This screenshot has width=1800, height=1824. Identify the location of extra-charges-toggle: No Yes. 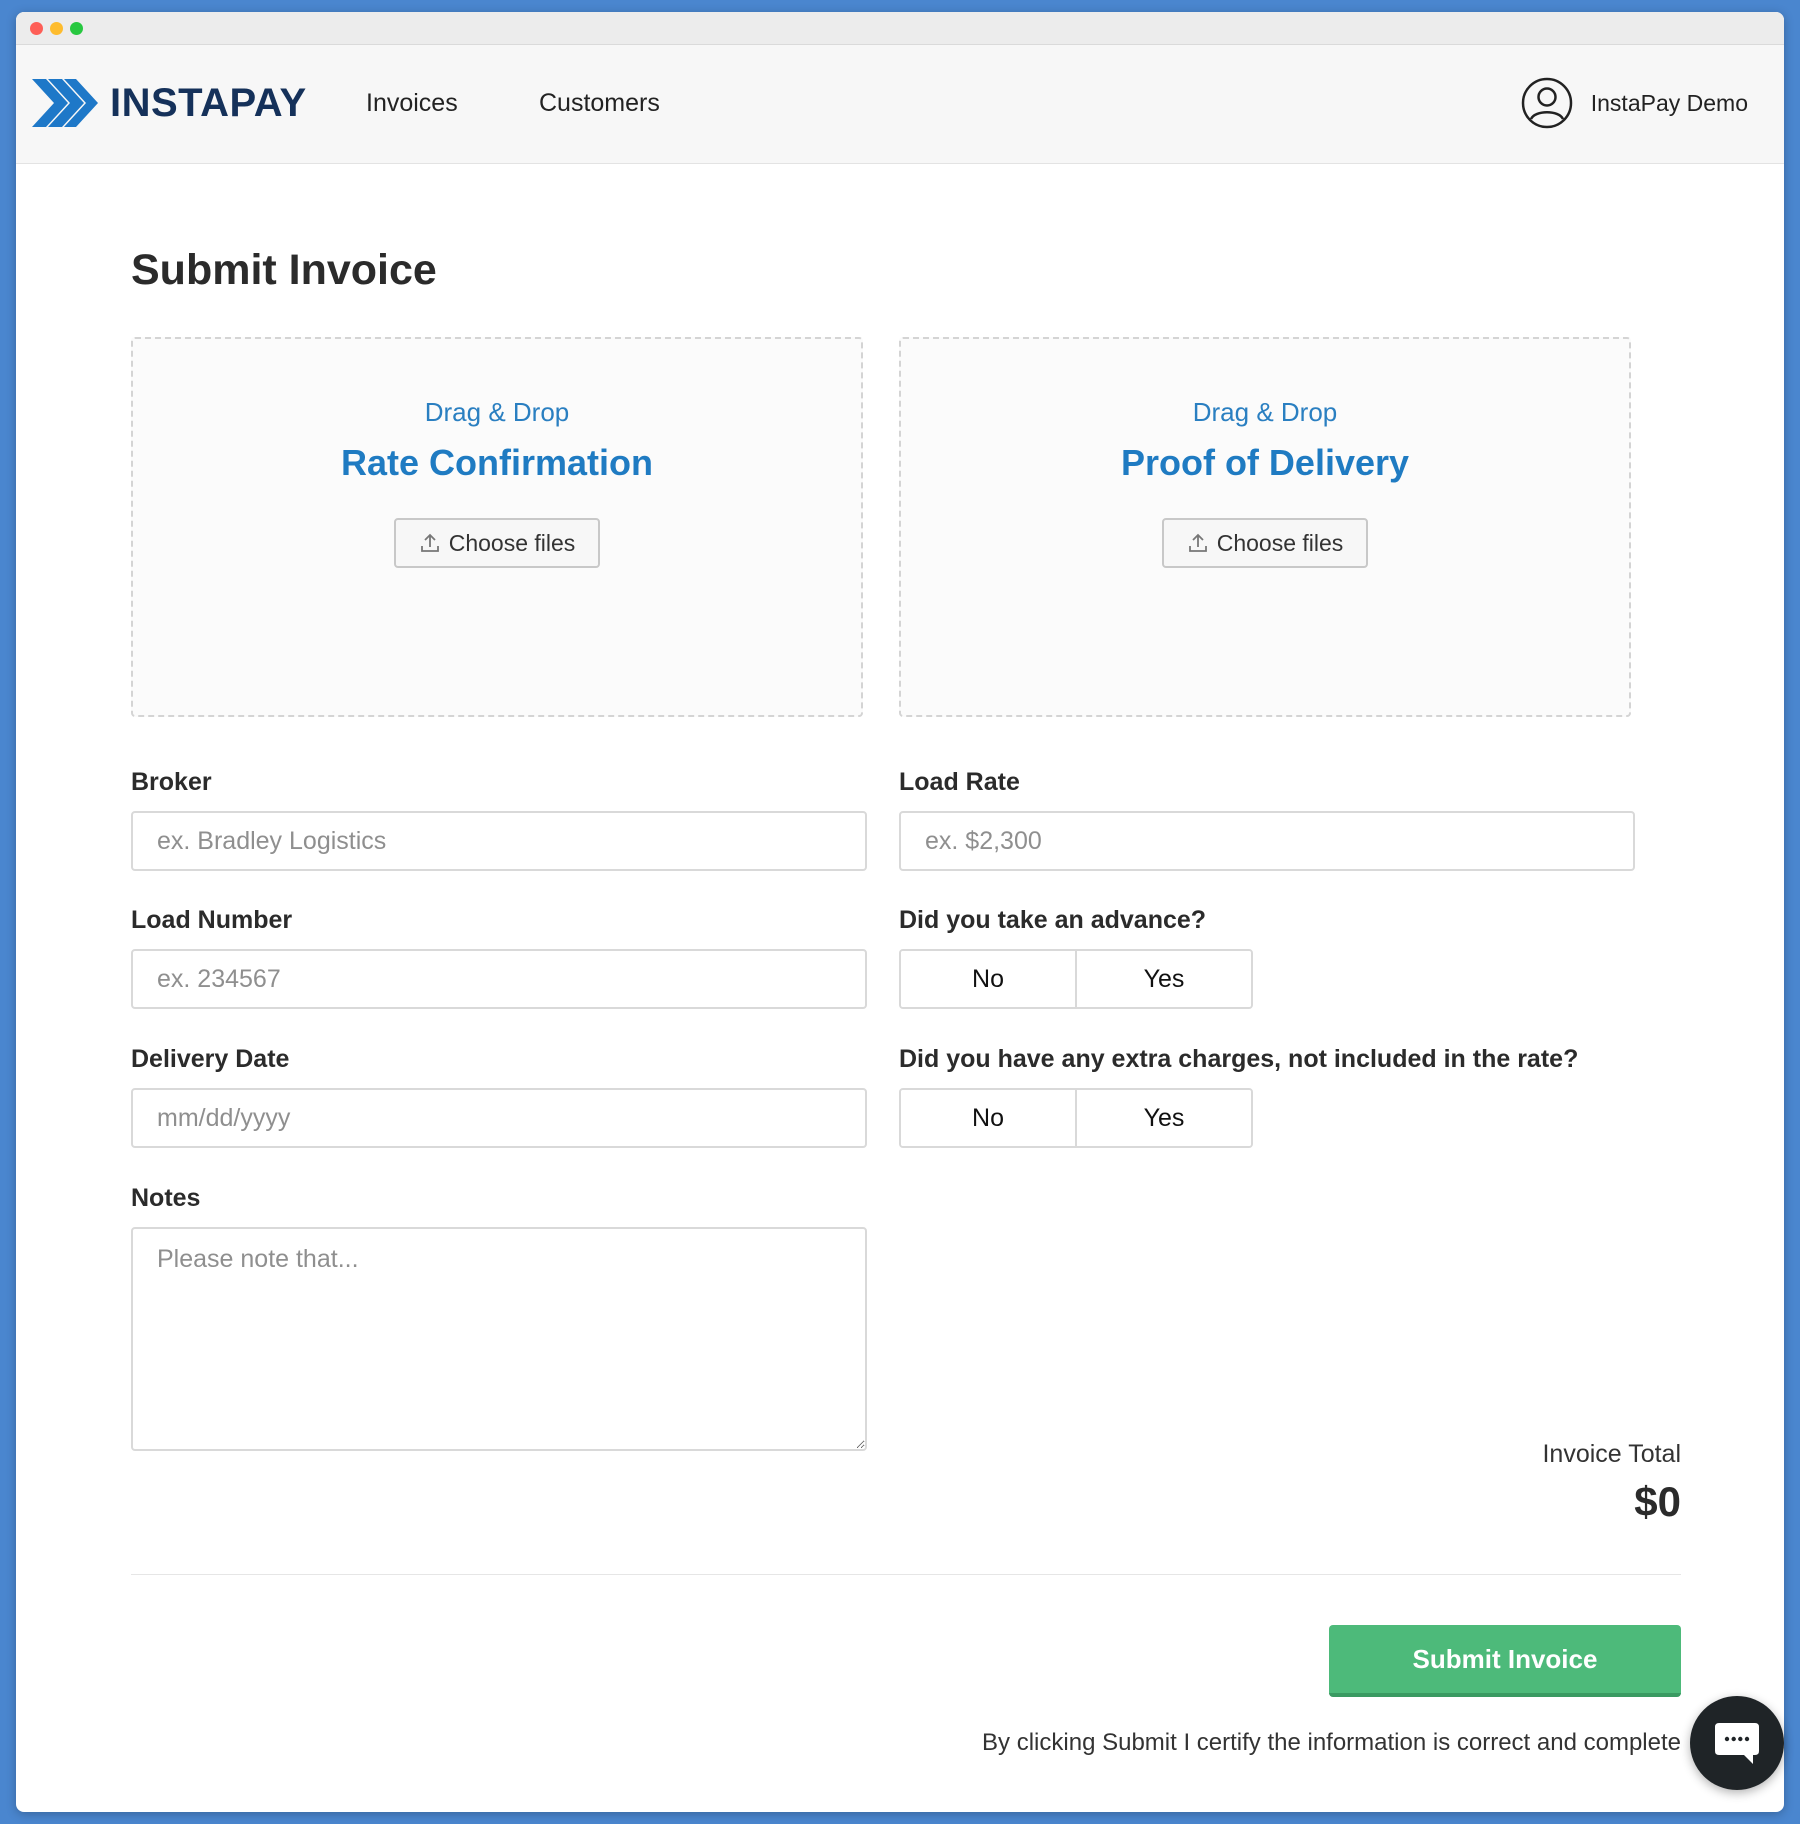
(1076, 1118).